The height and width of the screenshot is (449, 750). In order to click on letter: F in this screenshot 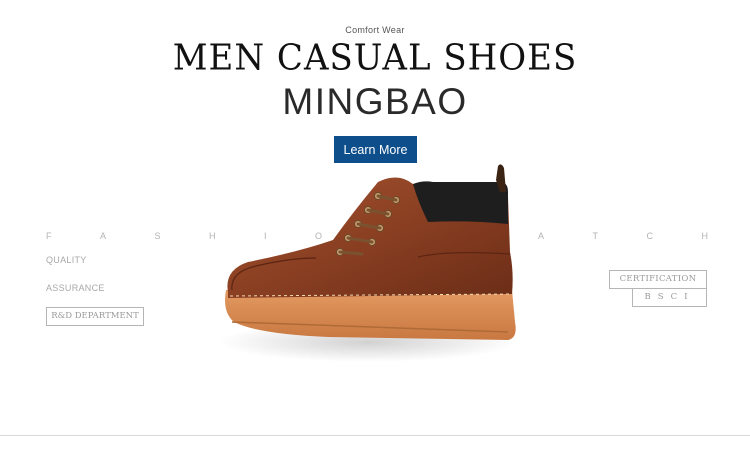, I will do `click(49, 236)`.